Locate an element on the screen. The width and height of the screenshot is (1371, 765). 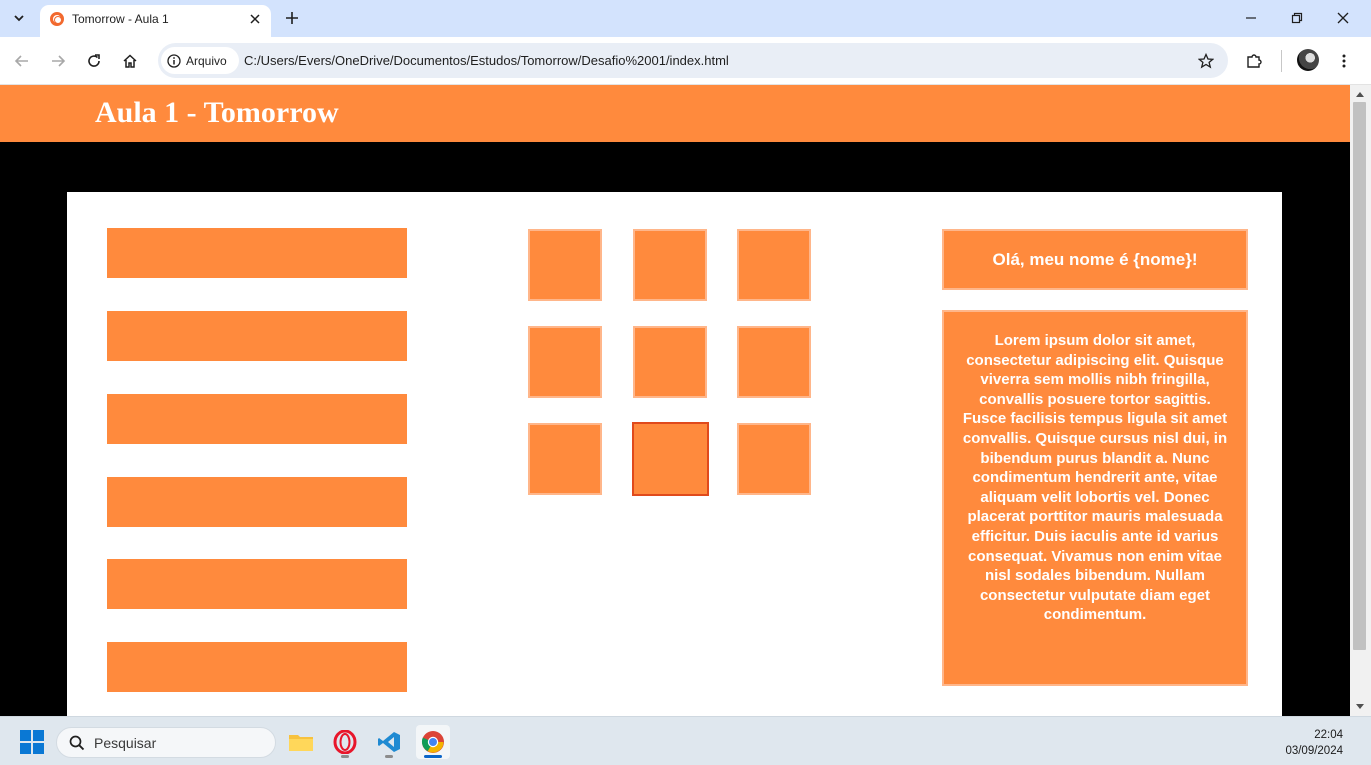
site-info-chip: Arquivo is located at coordinates (200, 60).